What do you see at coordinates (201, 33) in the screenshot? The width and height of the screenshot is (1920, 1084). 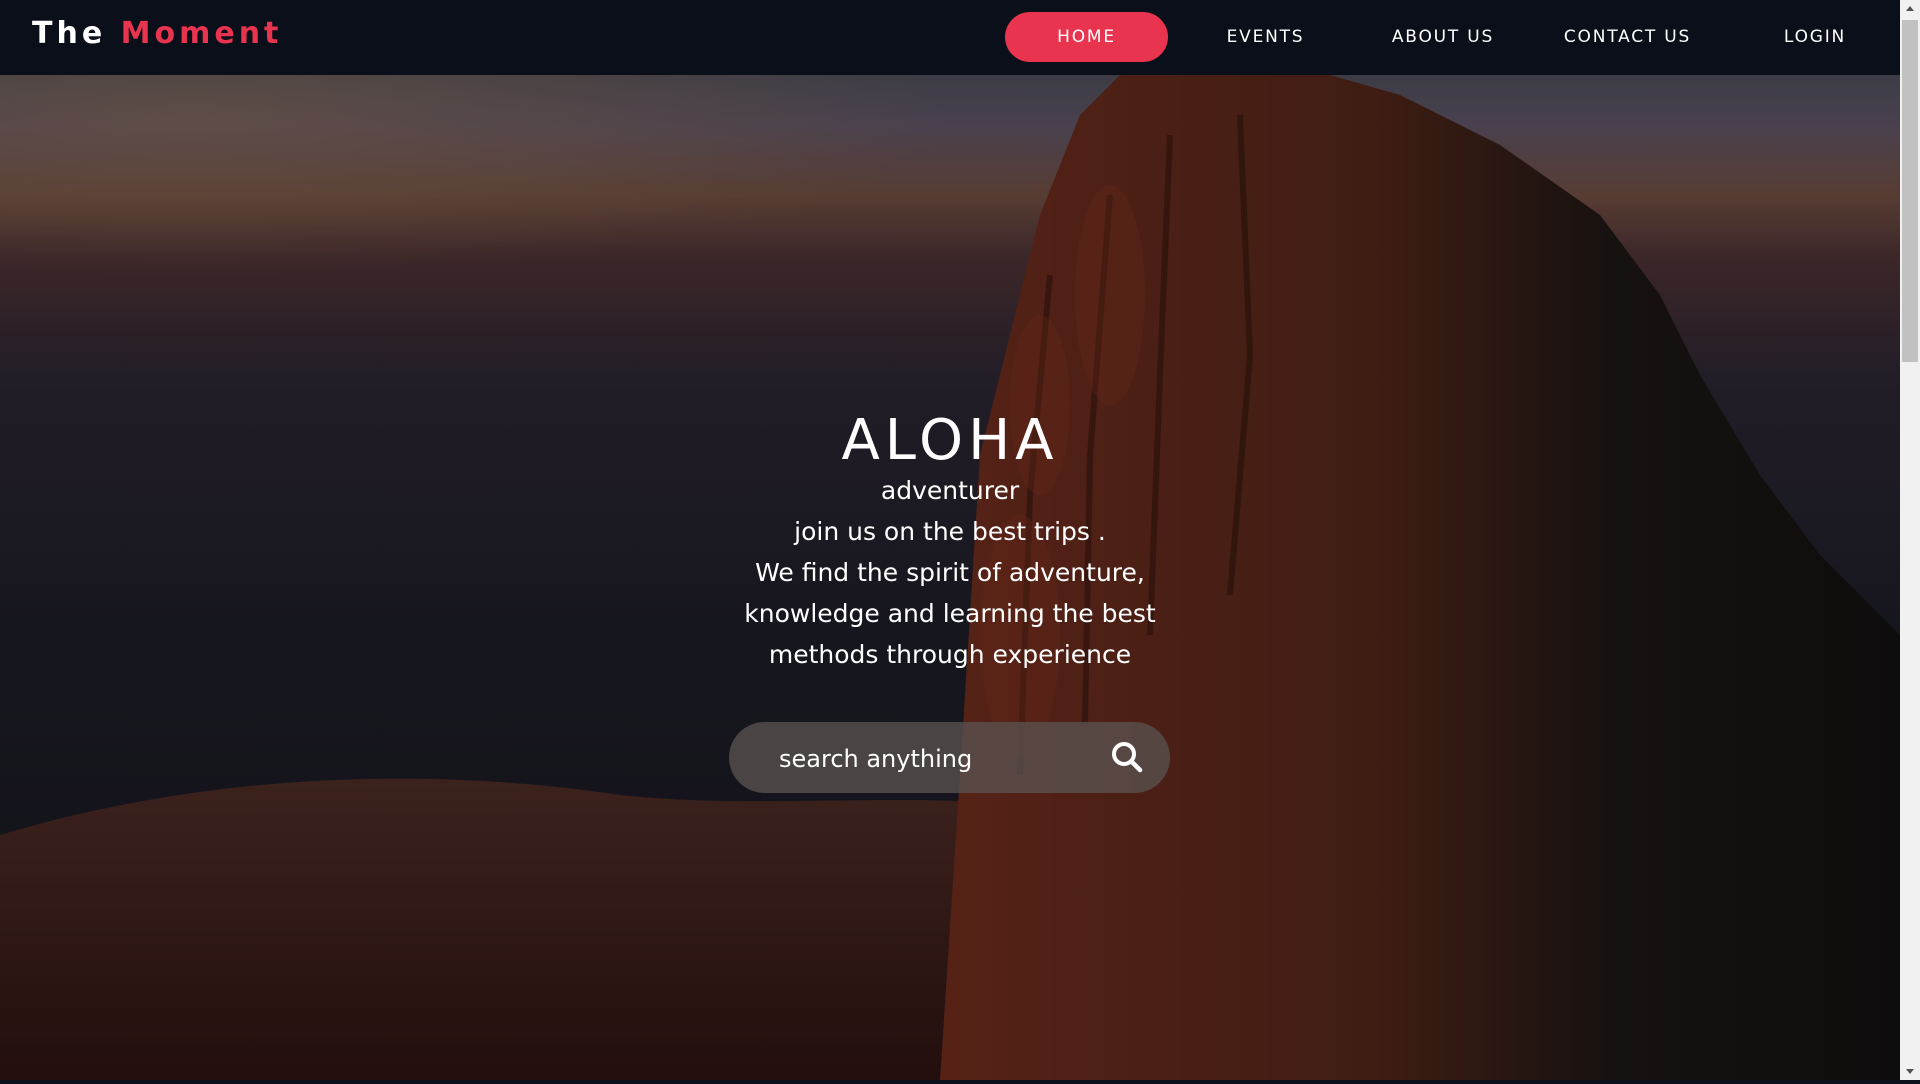 I see `logo-text-moment: Moment` at bounding box center [201, 33].